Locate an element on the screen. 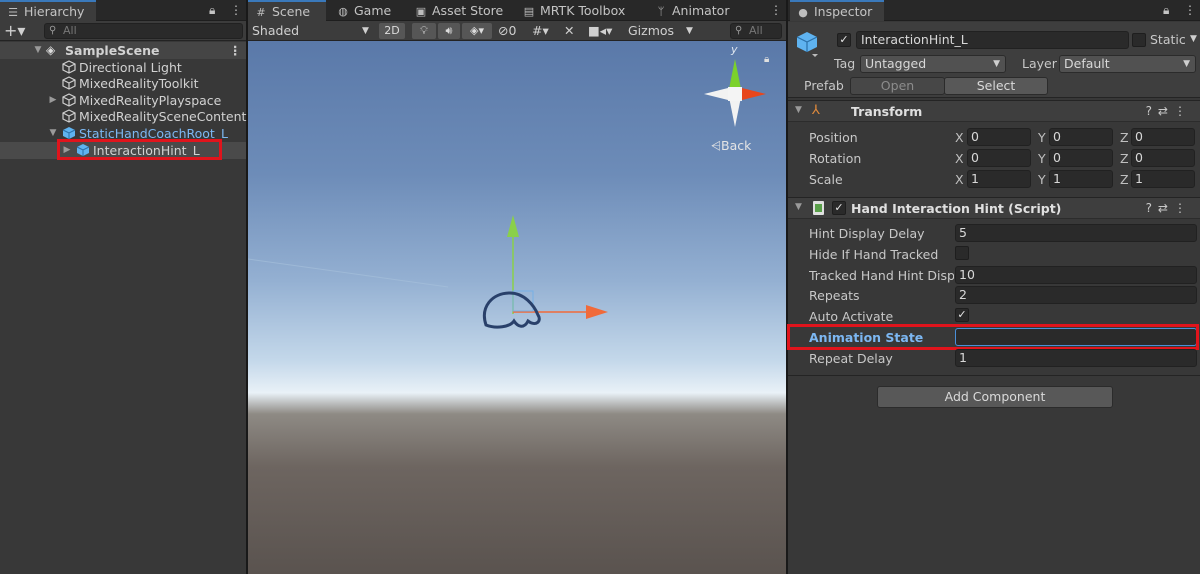 The width and height of the screenshot is (1200, 574). transform-component-header: ▼ ⅄ Transform ?⇄⋮ is located at coordinates (994, 111).